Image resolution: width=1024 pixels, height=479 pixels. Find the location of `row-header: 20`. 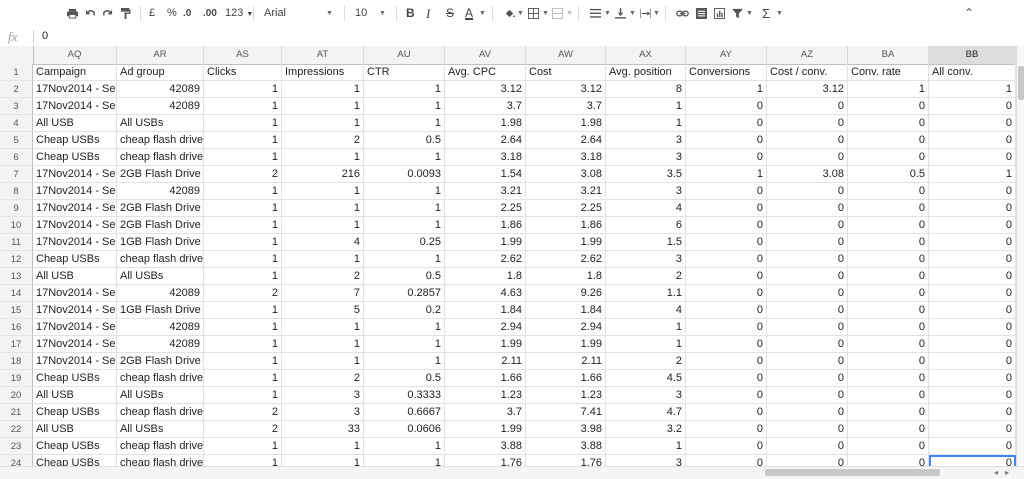

row-header: 20 is located at coordinates (16, 395).